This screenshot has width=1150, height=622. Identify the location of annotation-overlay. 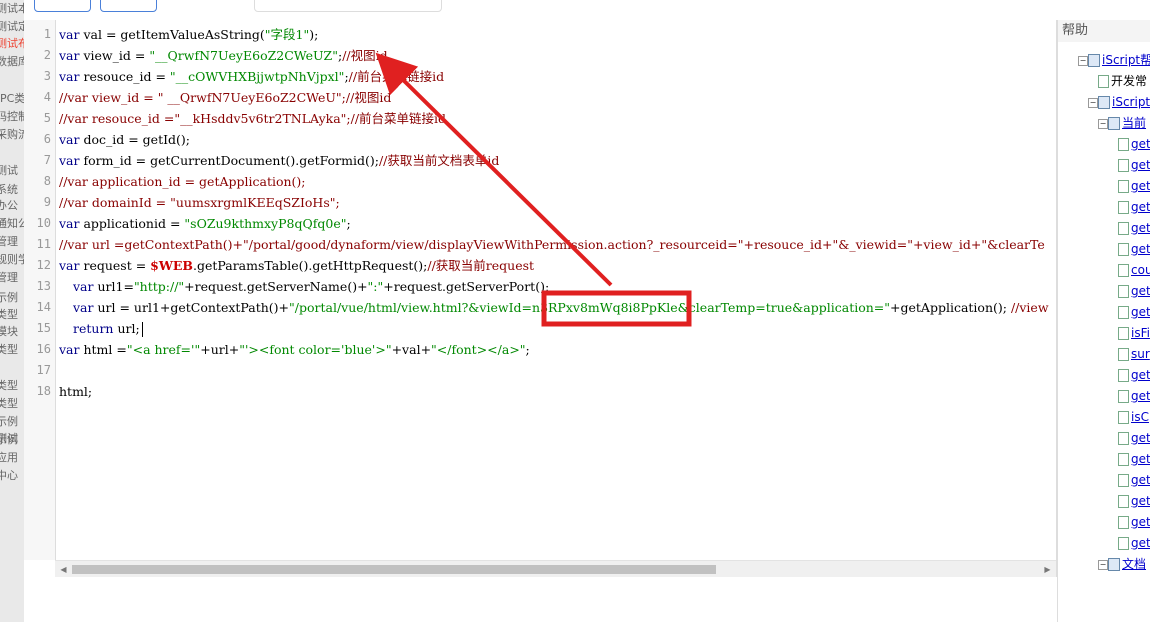
(533, 189).